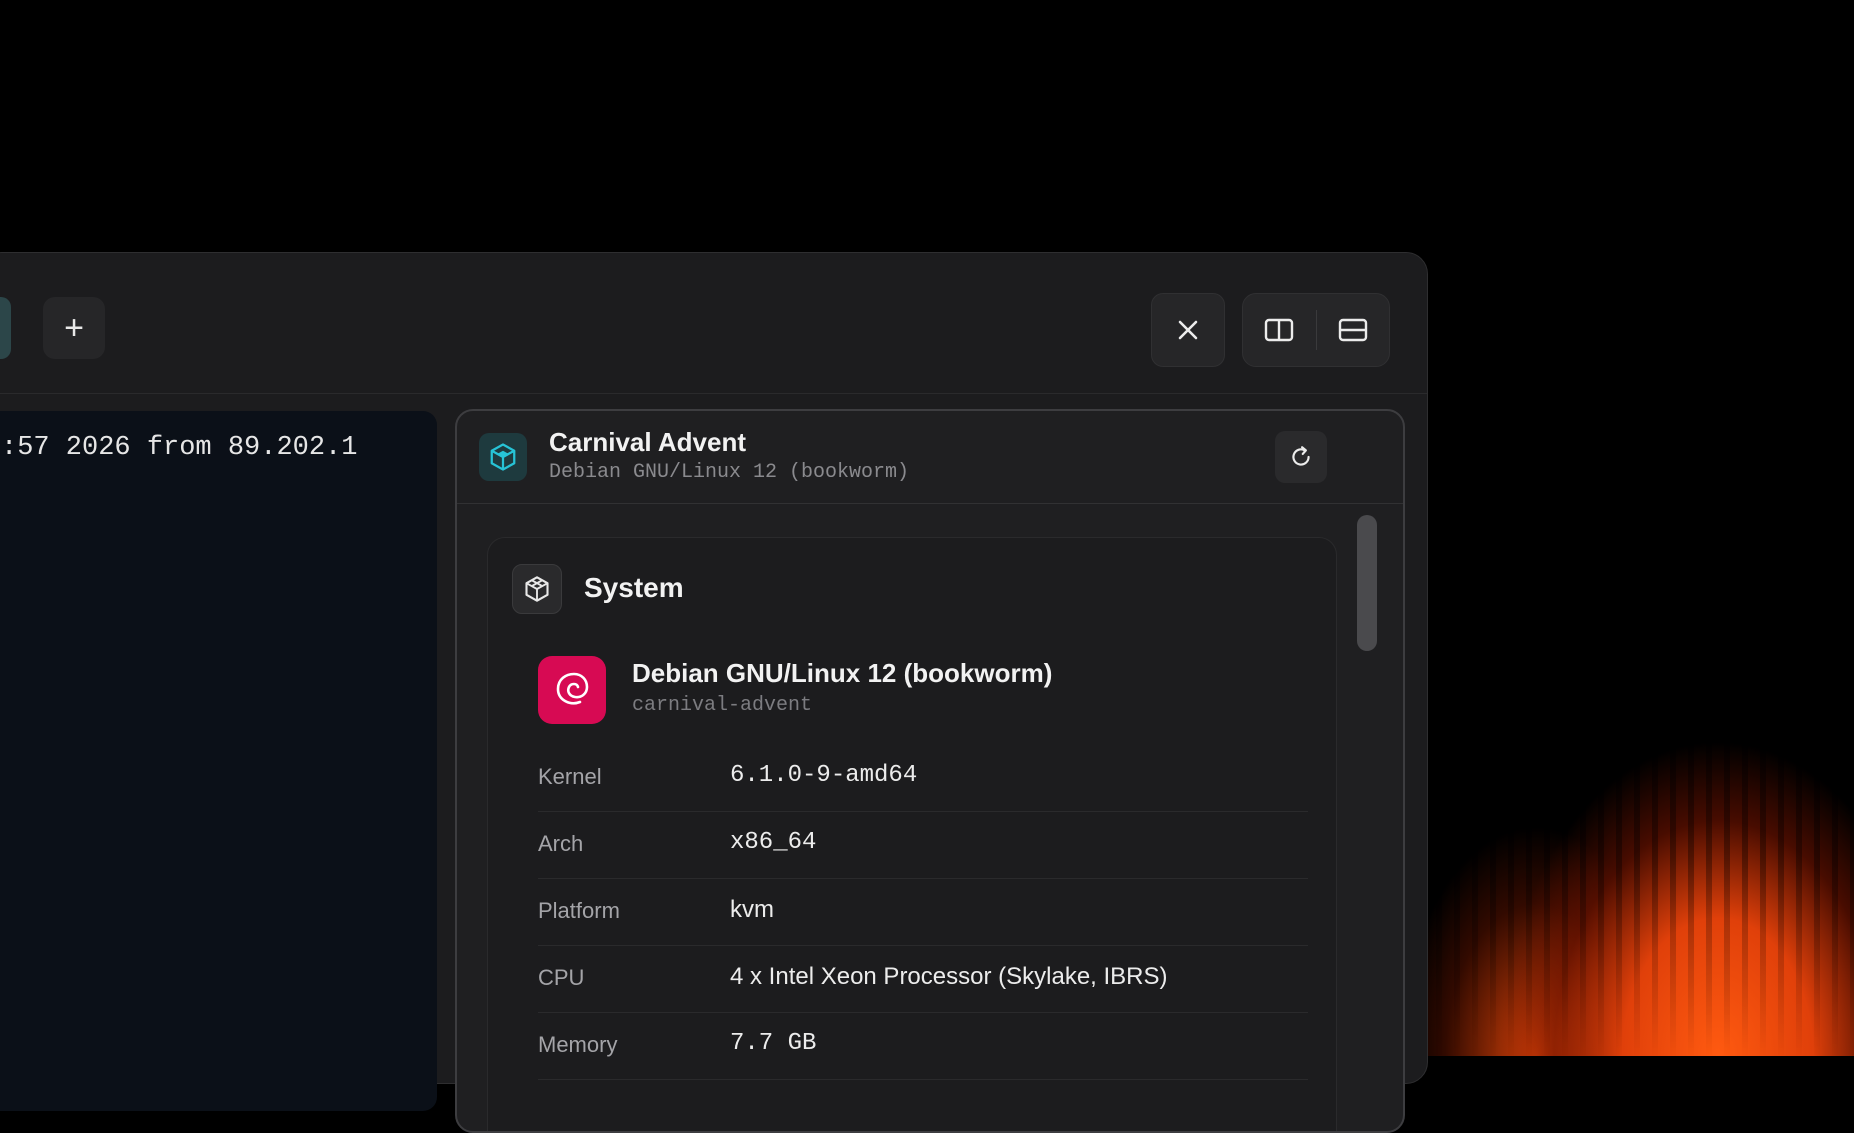 The width and height of the screenshot is (1854, 1133). I want to click on info-value: kvm, so click(752, 909).